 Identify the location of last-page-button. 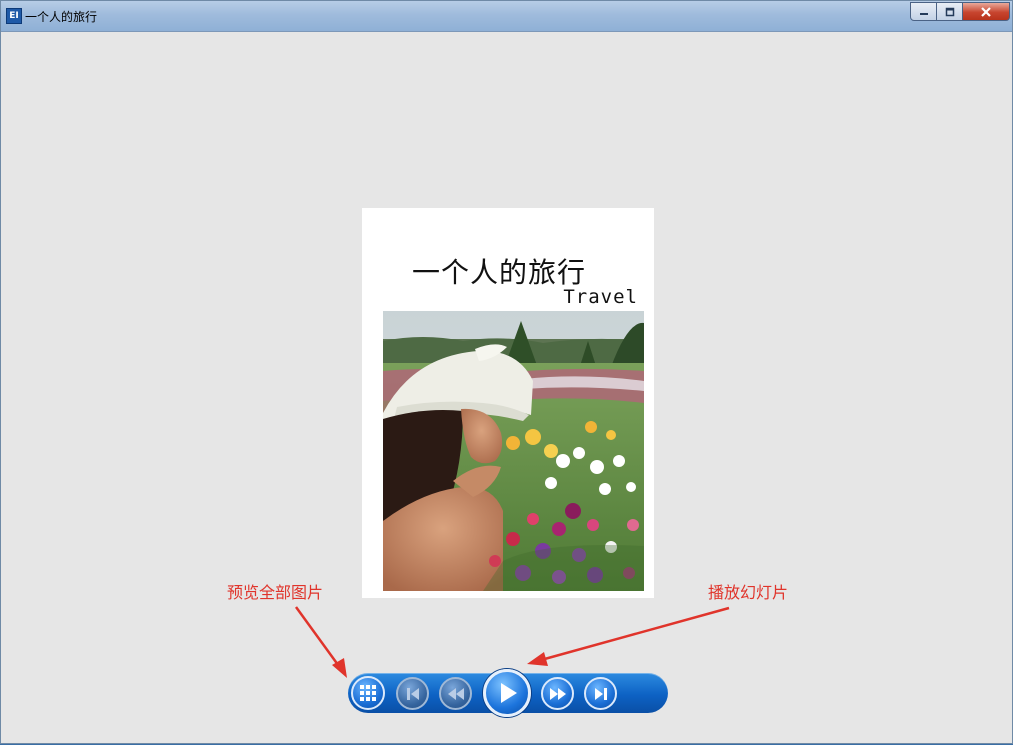
(600, 693).